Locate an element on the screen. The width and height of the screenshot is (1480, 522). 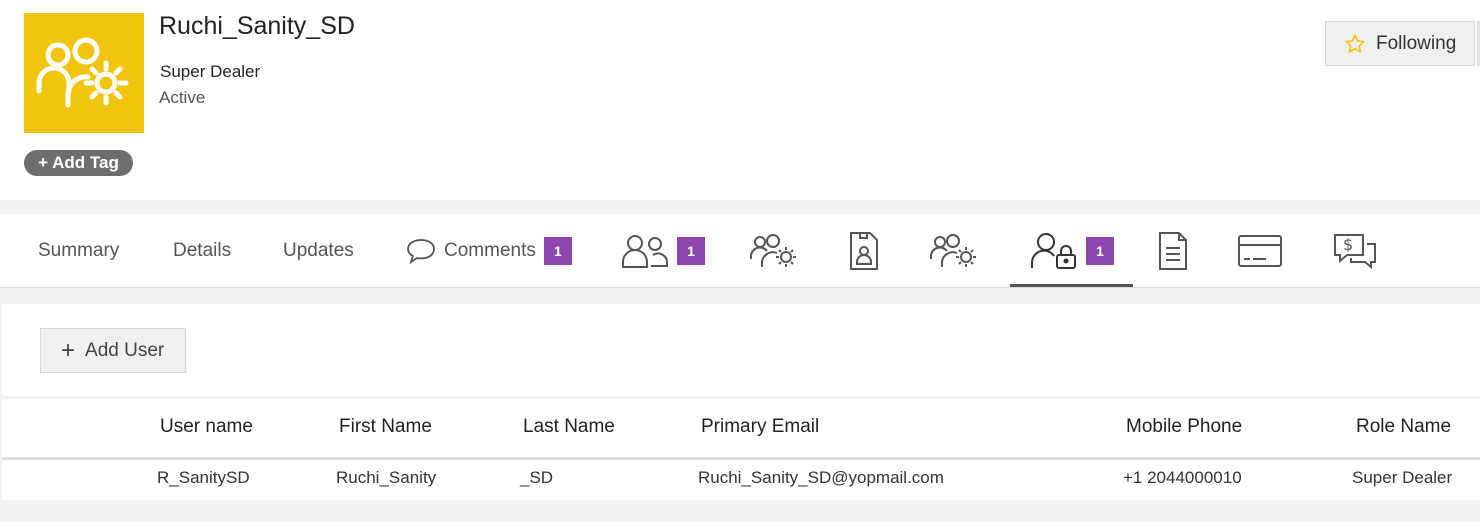
column-header-first-name: First Name is located at coordinates (385, 427).